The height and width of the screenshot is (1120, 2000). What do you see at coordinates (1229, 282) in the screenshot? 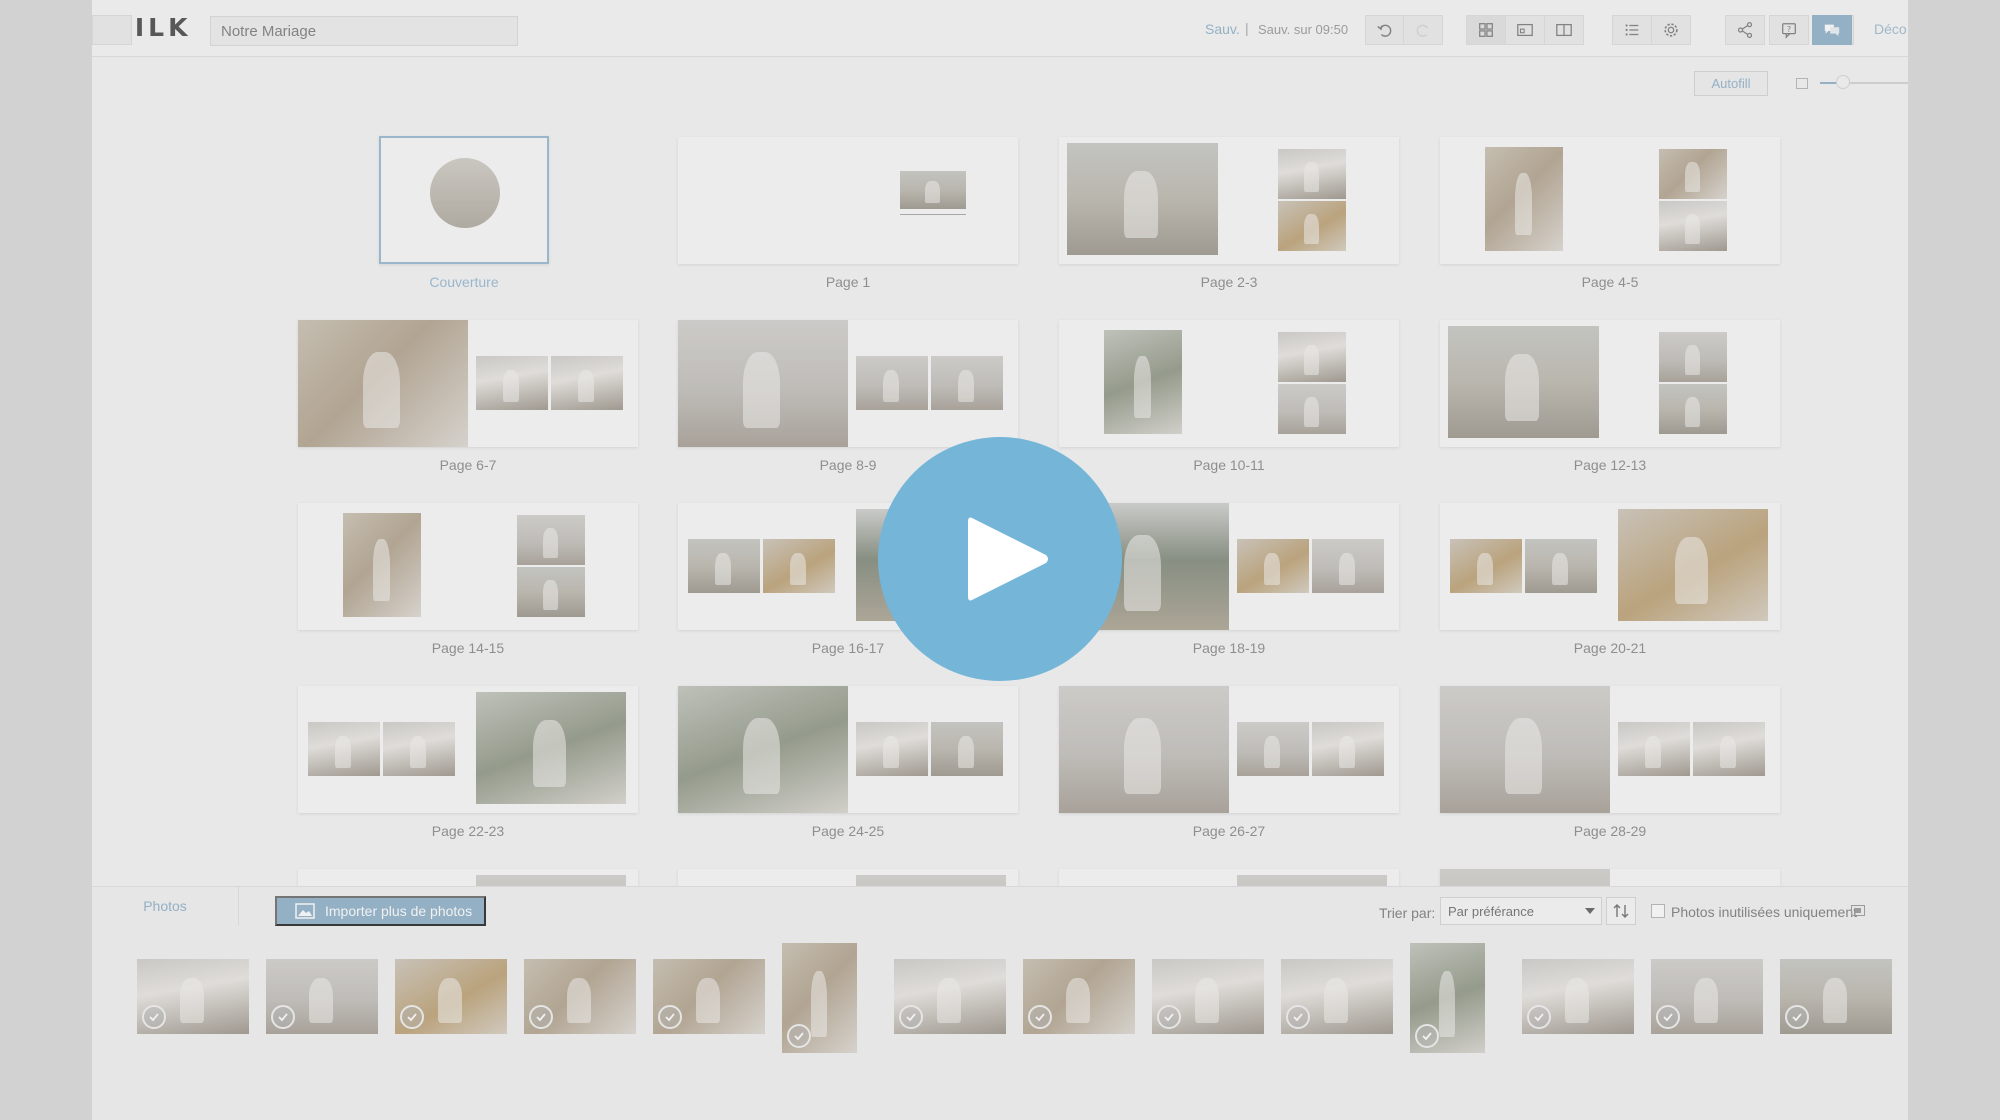
I see `spread-label: Page 2-3` at bounding box center [1229, 282].